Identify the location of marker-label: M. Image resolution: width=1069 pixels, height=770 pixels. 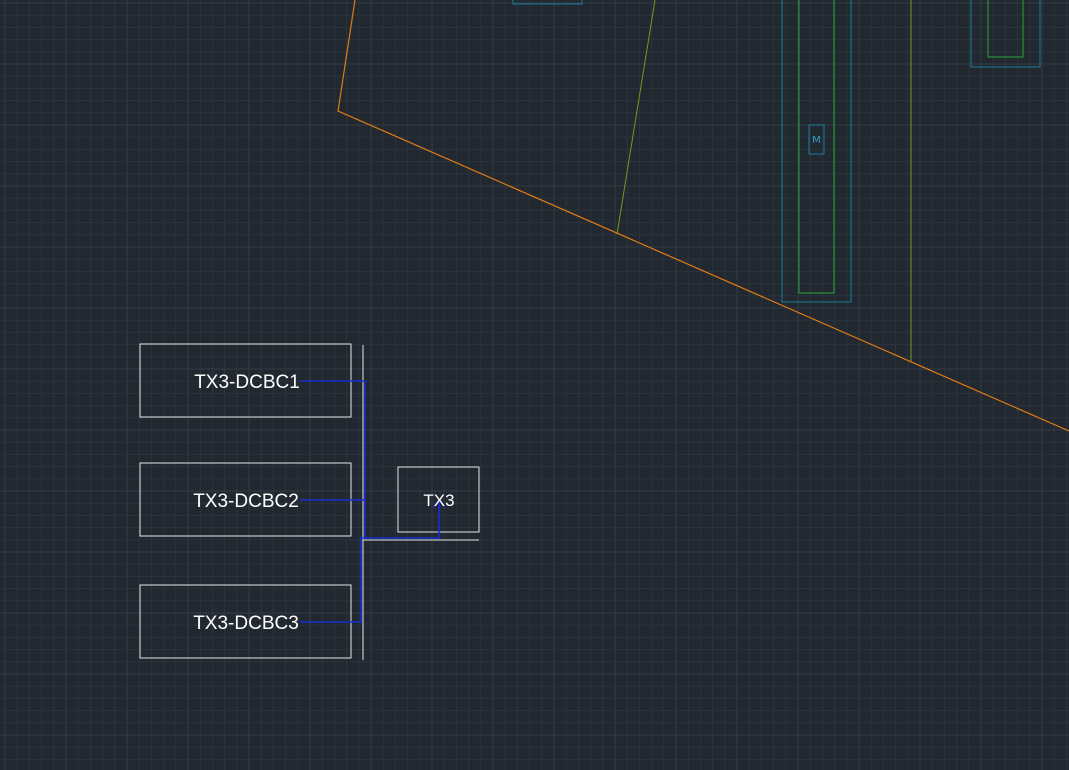
(816, 140).